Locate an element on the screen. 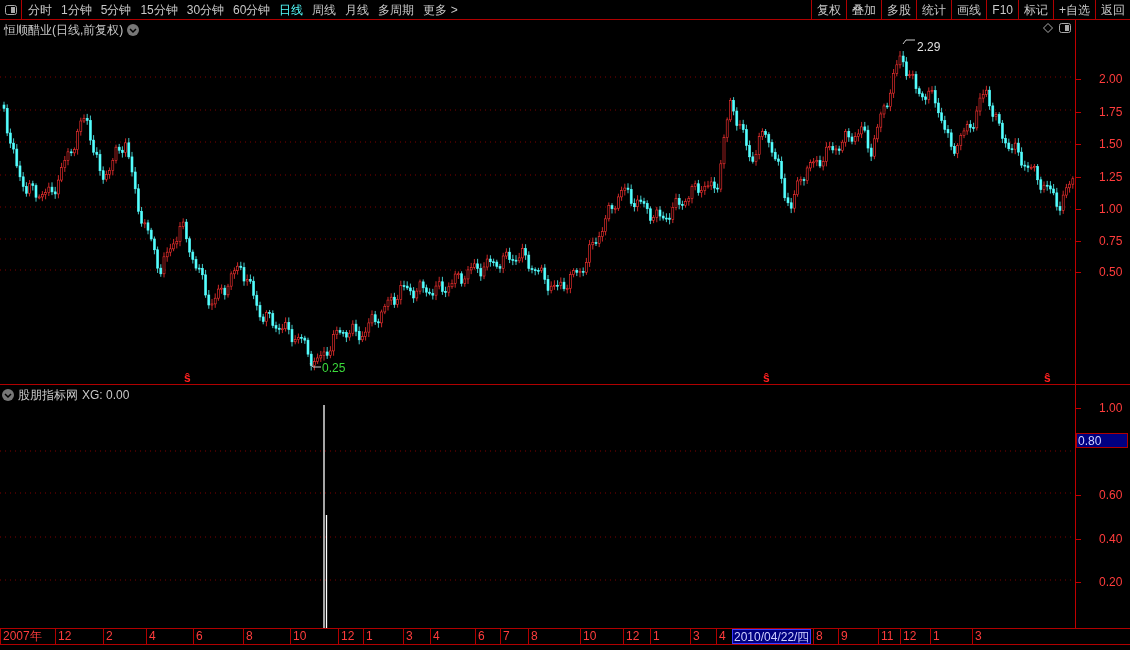  period-tab: 多周期 is located at coordinates (396, 9).